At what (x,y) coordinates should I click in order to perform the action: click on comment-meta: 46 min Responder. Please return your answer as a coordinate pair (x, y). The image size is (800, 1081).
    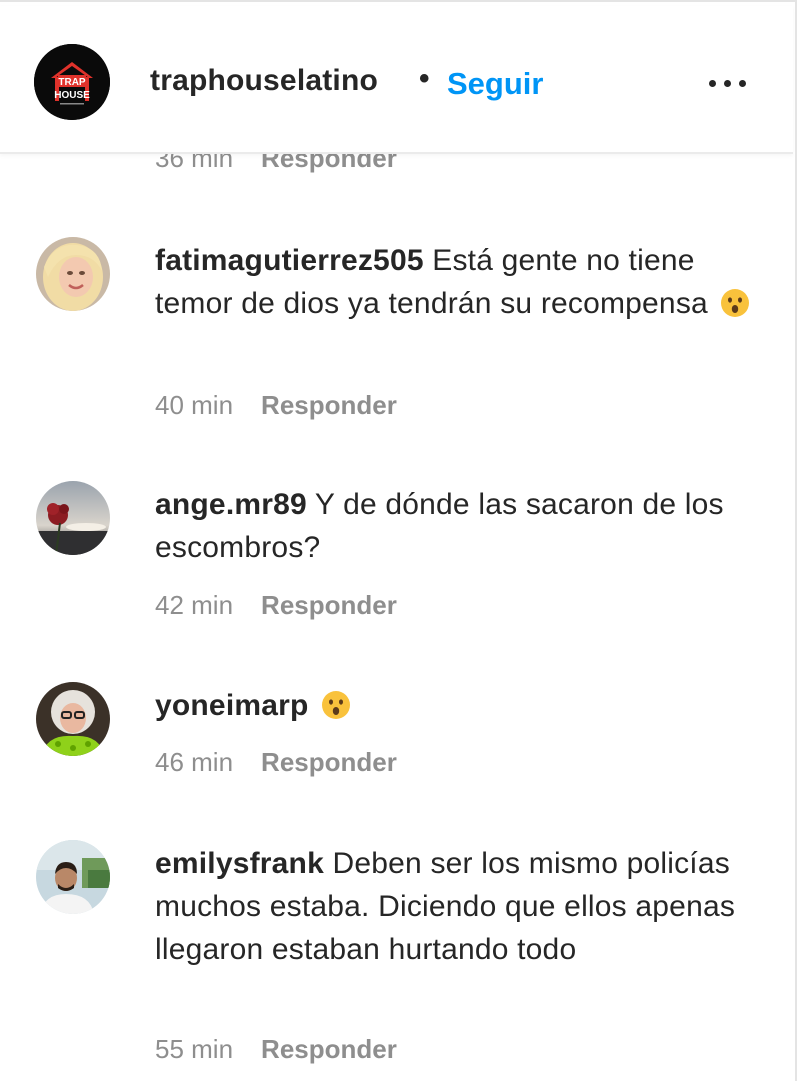
    Looking at the image, I should click on (276, 762).